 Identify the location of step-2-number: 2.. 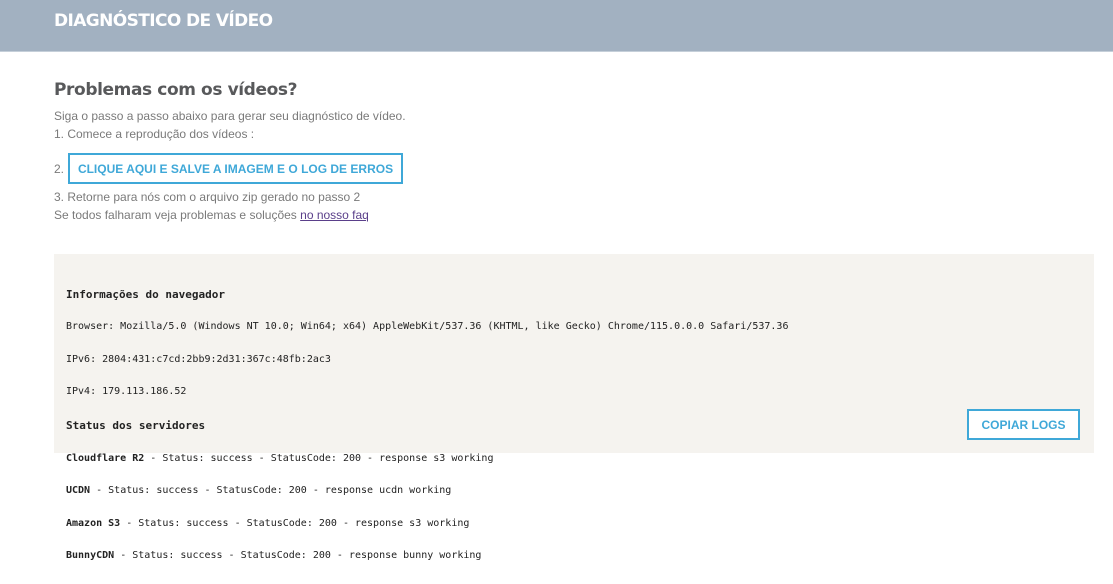
(59, 168).